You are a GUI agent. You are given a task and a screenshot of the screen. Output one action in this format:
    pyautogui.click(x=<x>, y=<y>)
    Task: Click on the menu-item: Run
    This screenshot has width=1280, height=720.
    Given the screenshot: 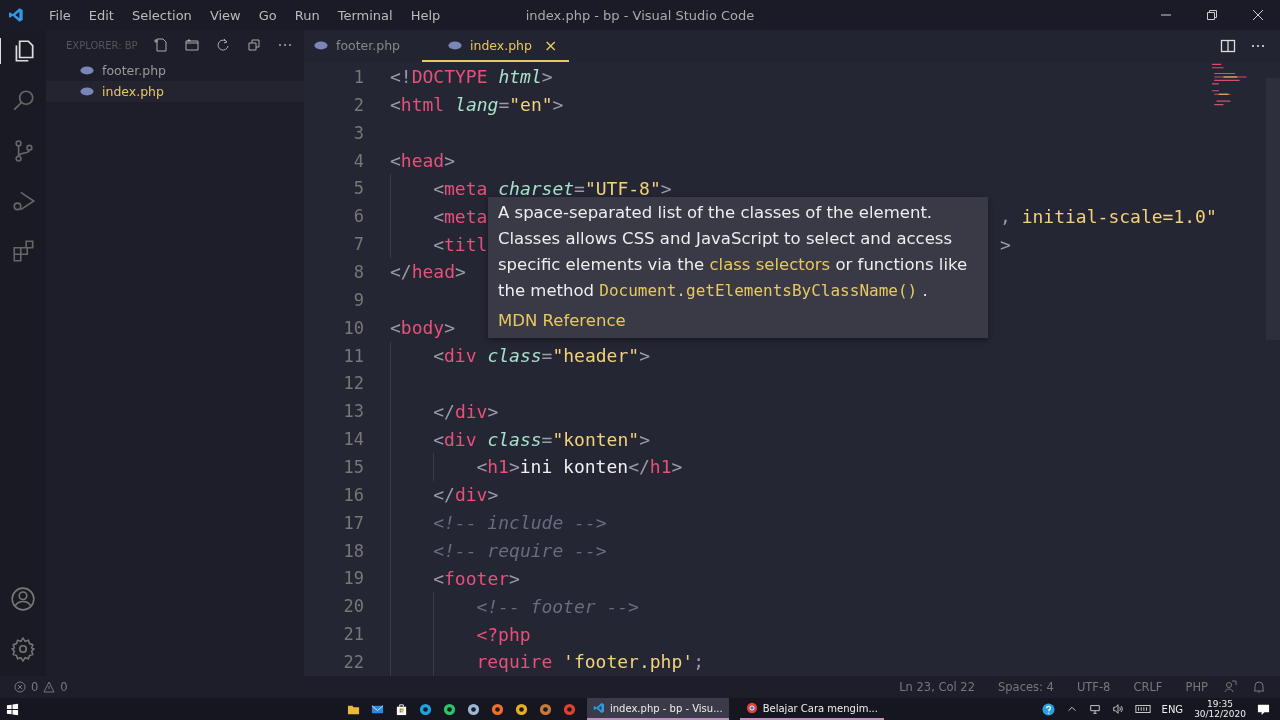 What is the action you would take?
    pyautogui.click(x=307, y=15)
    